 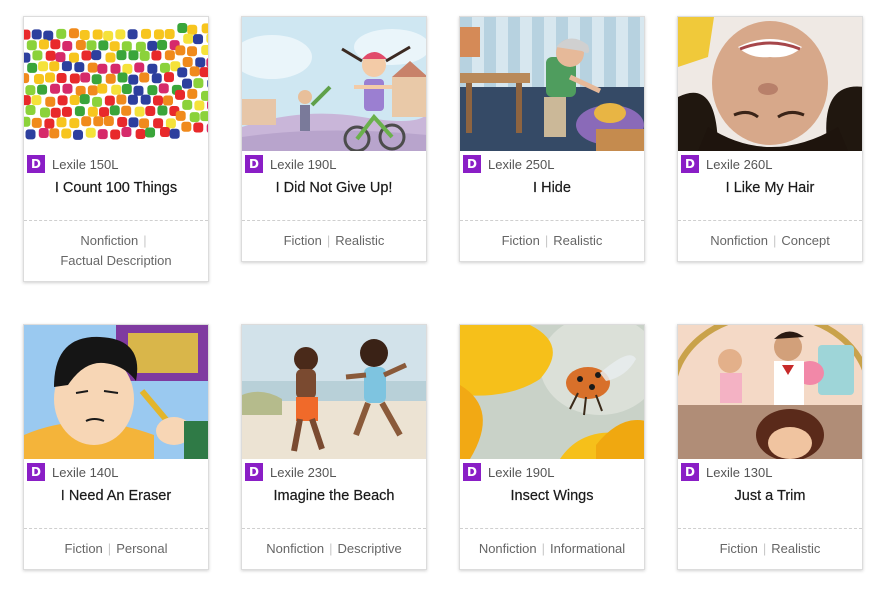 I want to click on lexile-level: Lexile 260L, so click(x=739, y=164).